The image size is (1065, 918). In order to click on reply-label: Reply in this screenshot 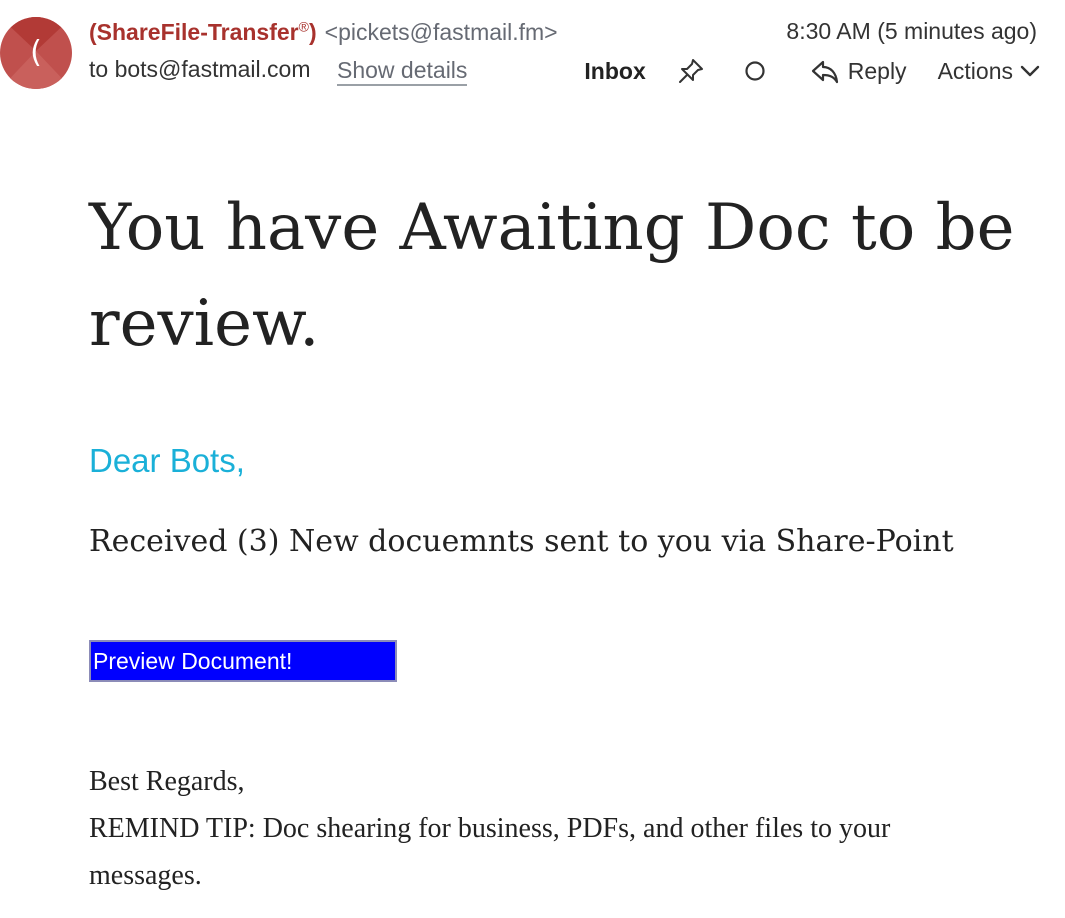, I will do `click(877, 70)`.